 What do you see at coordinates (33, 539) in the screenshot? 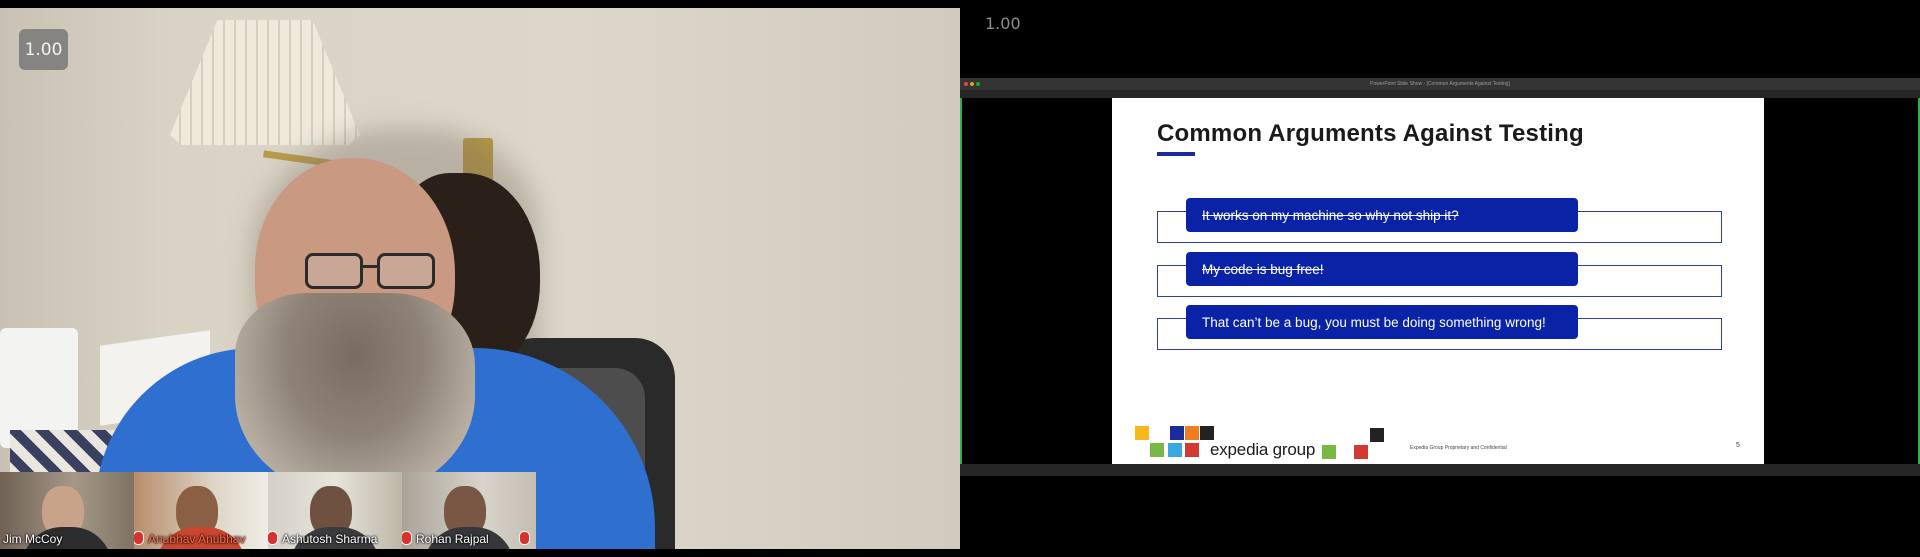
I see `participant-name: Jim McCoy` at bounding box center [33, 539].